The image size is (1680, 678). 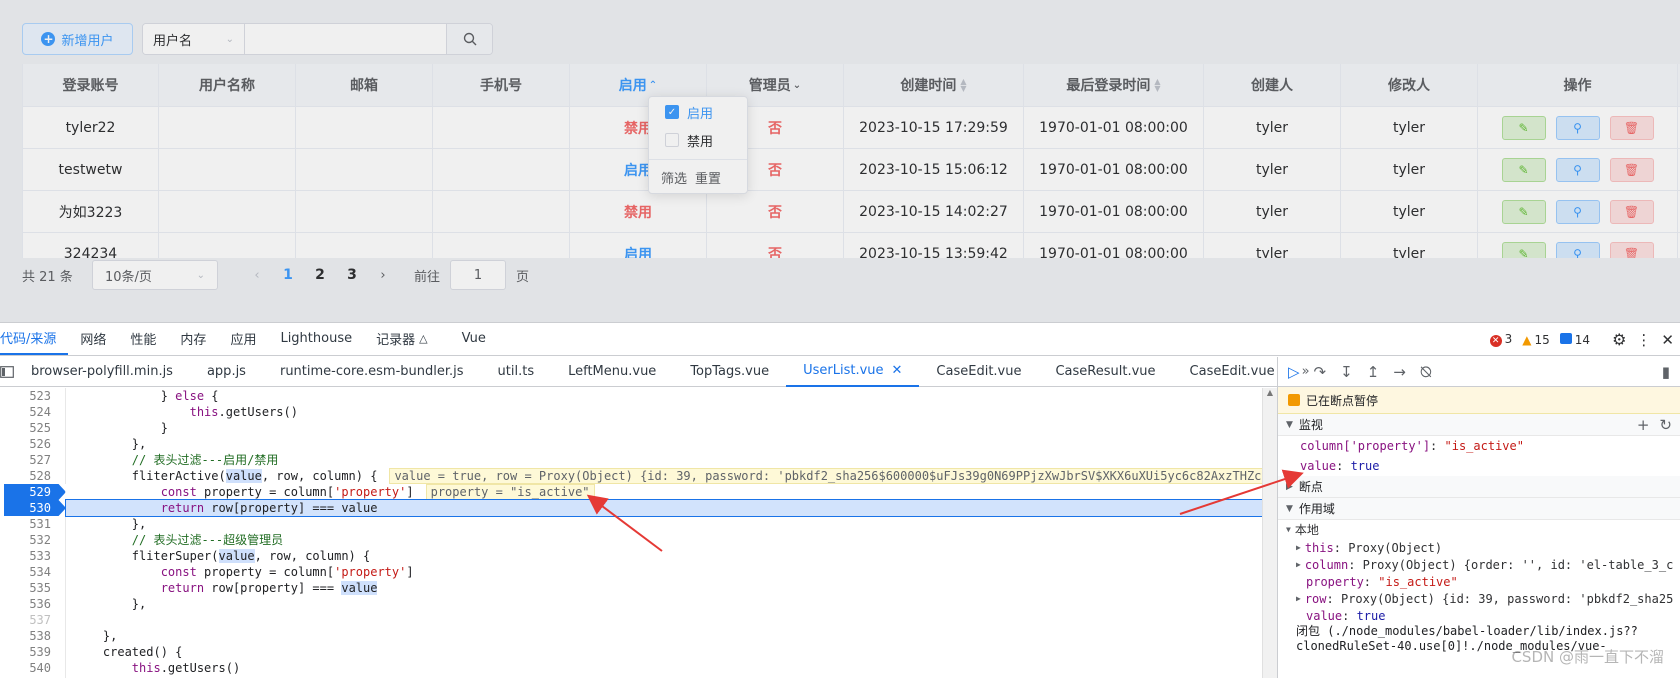 I want to click on code-scrollbar: ▲, so click(x=1269, y=533).